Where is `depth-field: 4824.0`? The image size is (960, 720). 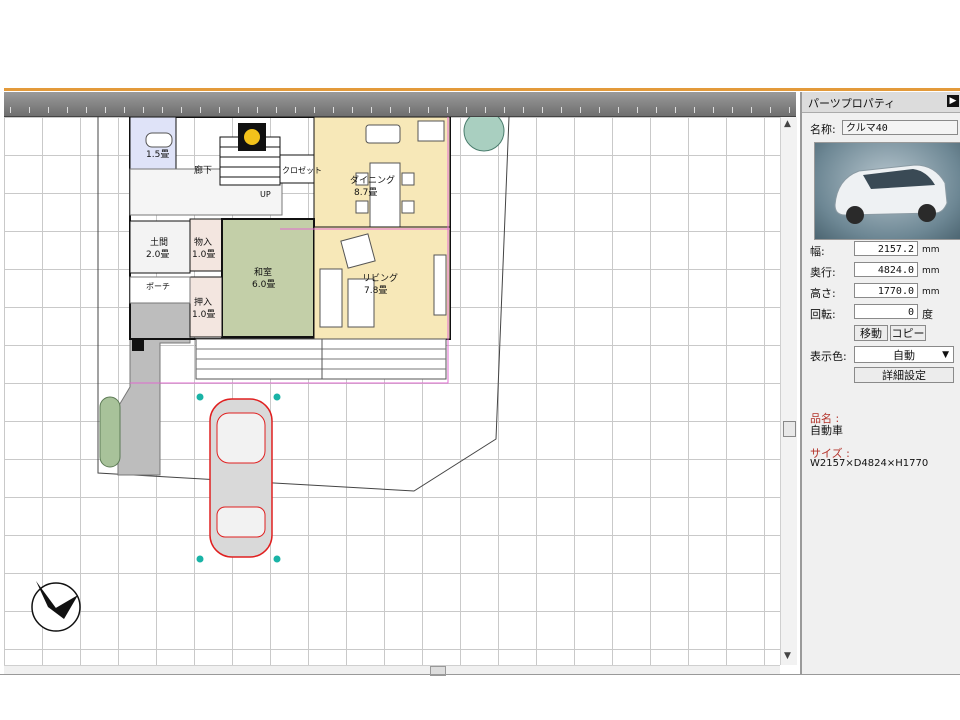
depth-field: 4824.0 is located at coordinates (886, 269).